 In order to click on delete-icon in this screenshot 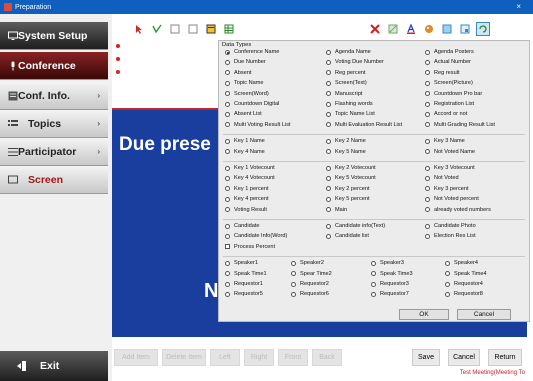, I will do `click(375, 29)`.